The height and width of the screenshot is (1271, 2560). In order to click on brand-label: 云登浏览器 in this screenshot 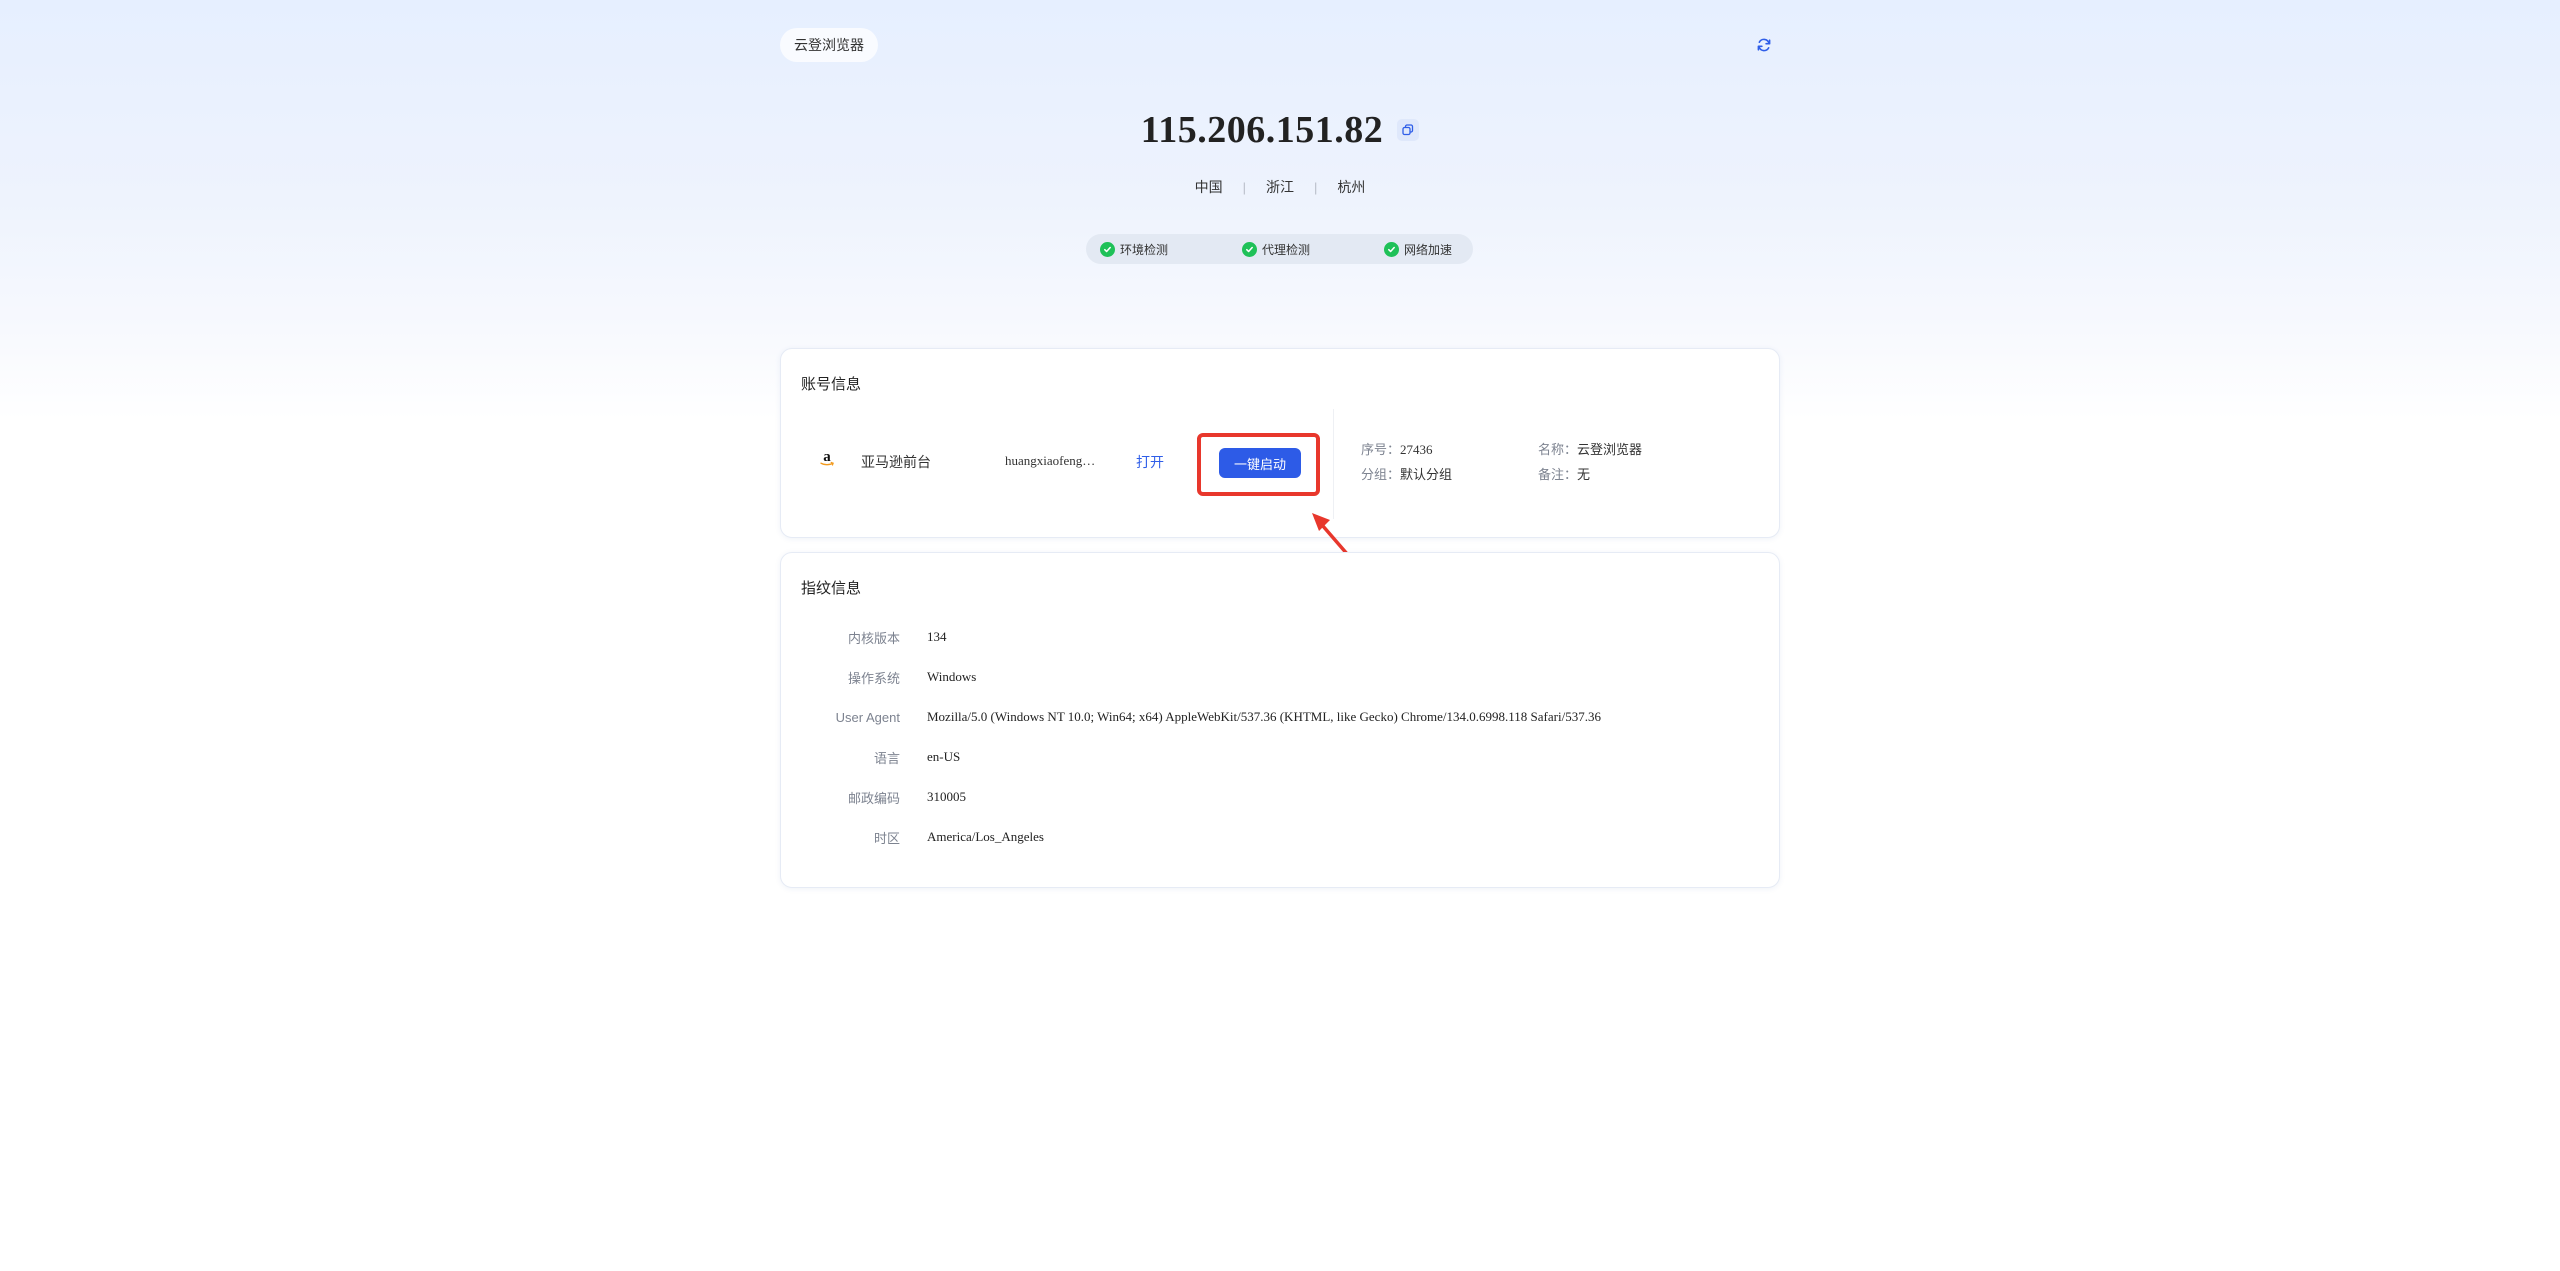, I will do `click(829, 45)`.